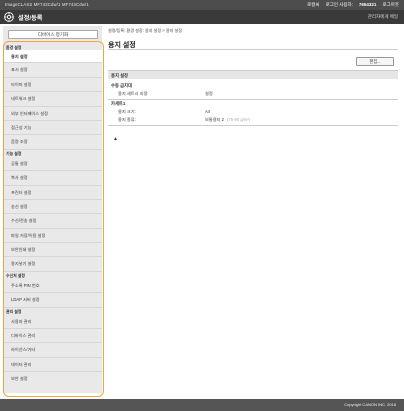  I want to click on setting-label: 용지 크기:, so click(127, 111).